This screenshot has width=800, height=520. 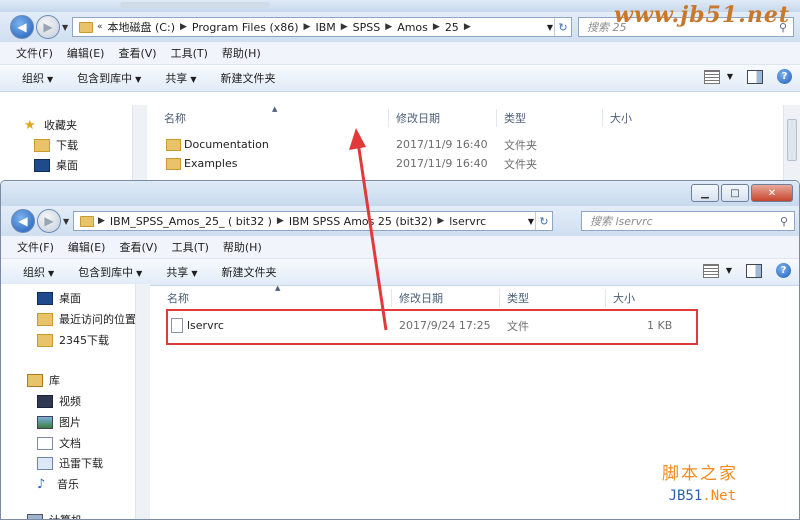 What do you see at coordinates (772, 193) in the screenshot?
I see `close-button: ✕` at bounding box center [772, 193].